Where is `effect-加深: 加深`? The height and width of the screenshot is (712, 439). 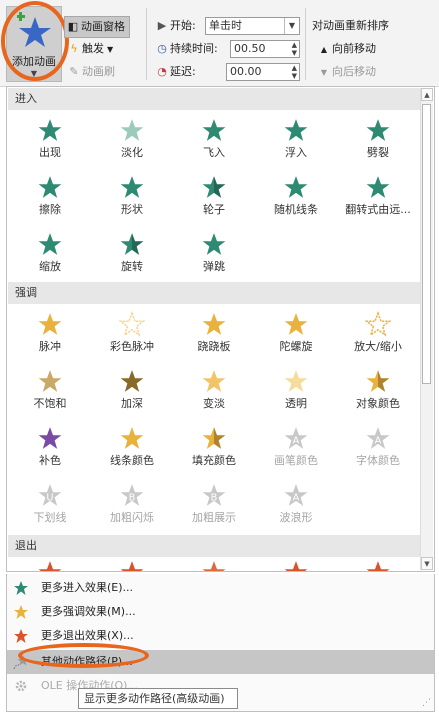
effect-加深: 加深 is located at coordinates (132, 394).